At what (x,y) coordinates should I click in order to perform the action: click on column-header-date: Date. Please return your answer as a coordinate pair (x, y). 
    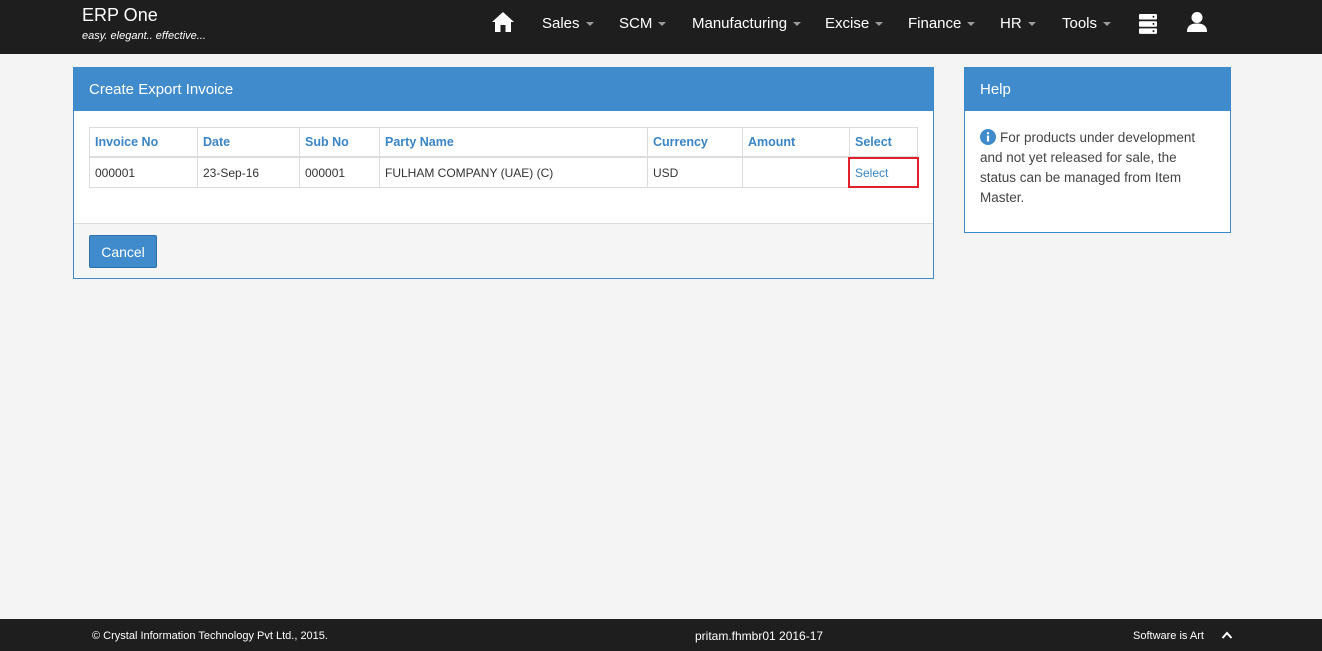
    Looking at the image, I should click on (248, 142).